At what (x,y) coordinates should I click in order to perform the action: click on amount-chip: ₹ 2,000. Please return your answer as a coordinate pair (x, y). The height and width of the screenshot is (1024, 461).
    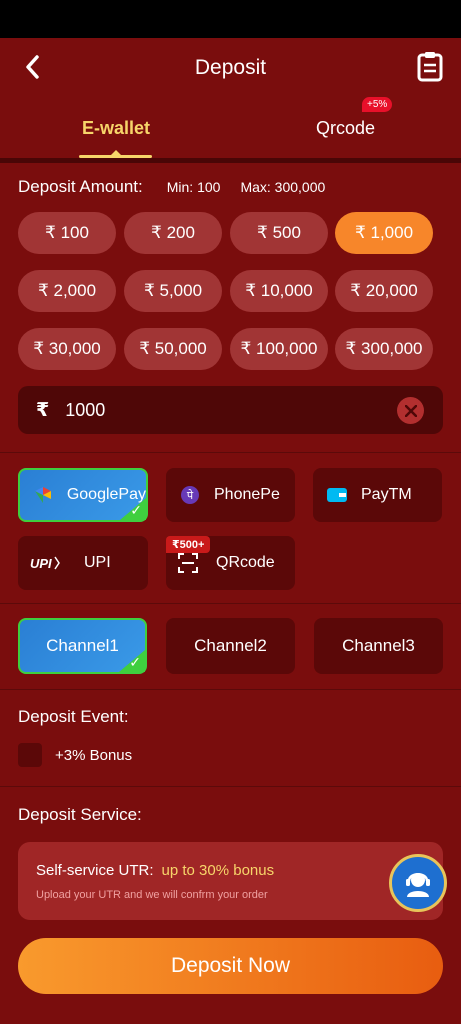
    Looking at the image, I should click on (67, 291).